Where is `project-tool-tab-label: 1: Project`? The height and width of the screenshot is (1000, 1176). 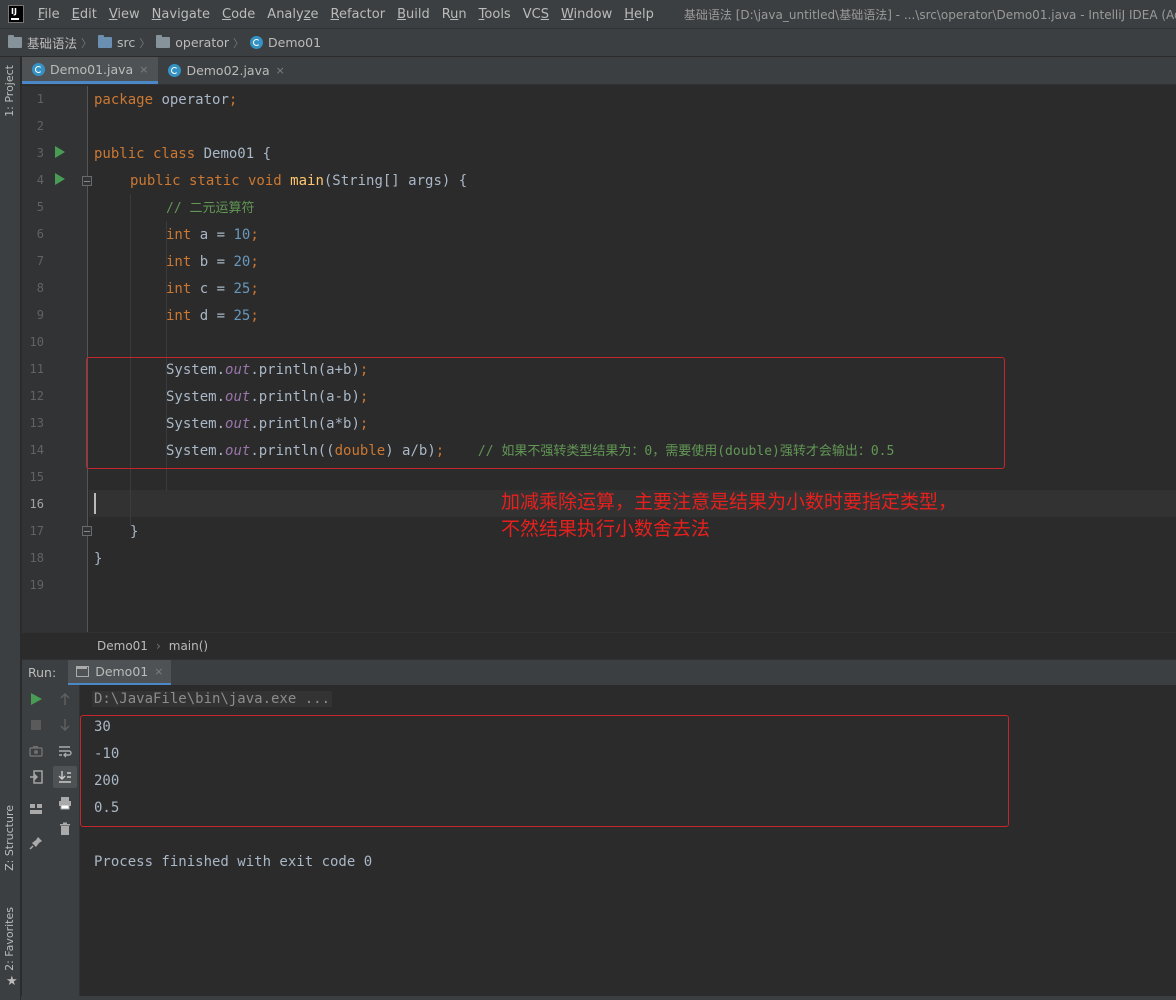 project-tool-tab-label: 1: Project is located at coordinates (9, 91).